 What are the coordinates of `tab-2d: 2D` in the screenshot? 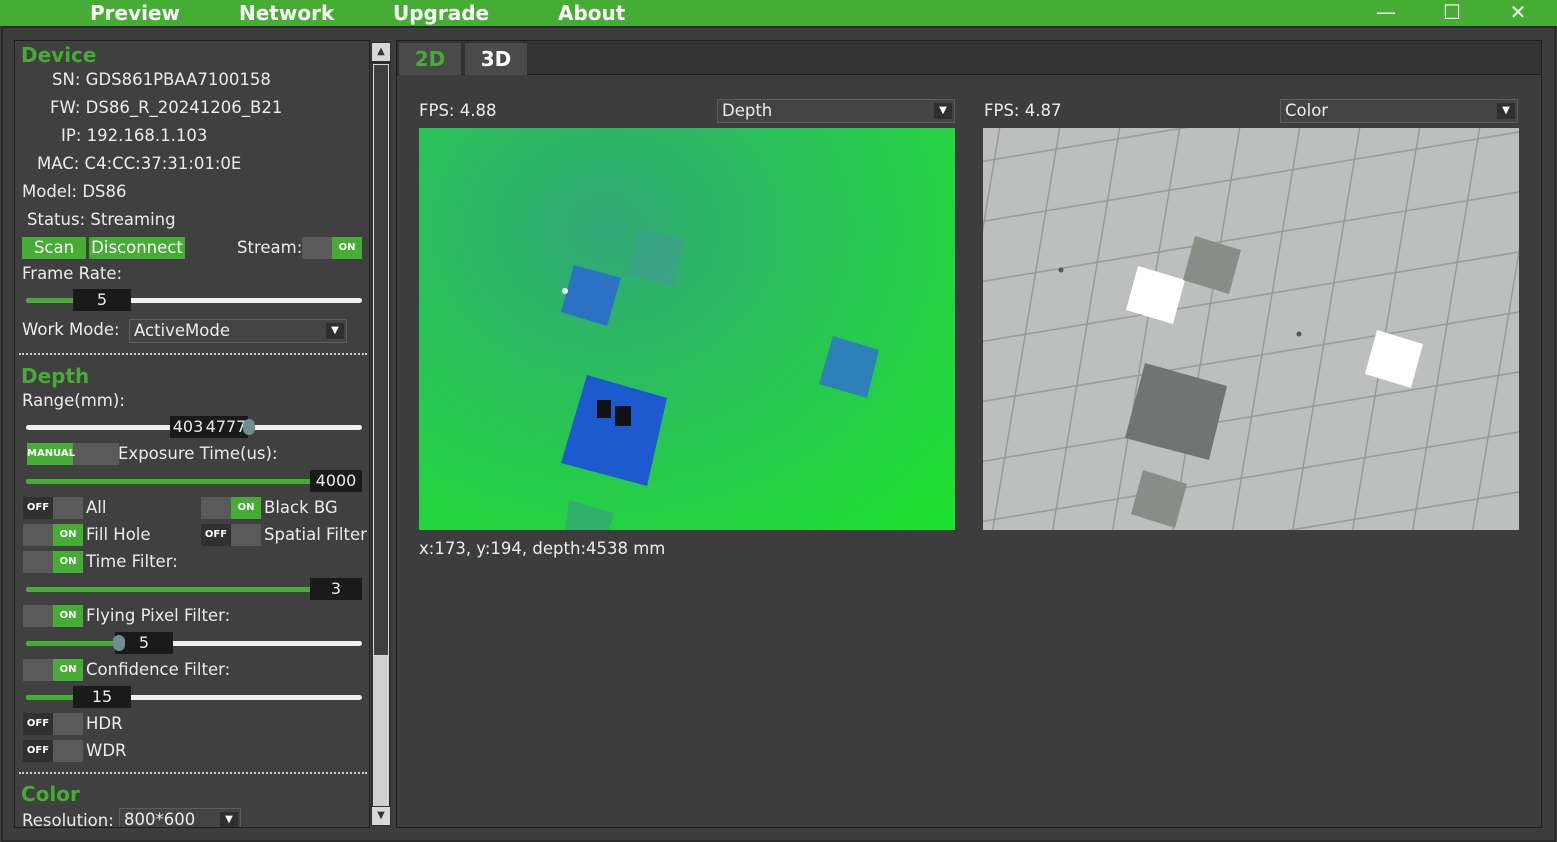 It's located at (430, 59).